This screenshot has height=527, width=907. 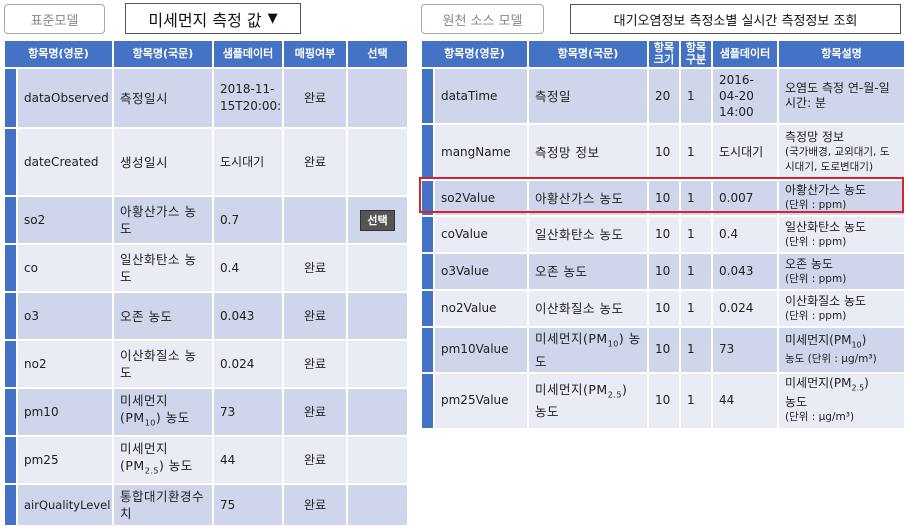 What do you see at coordinates (796, 402) in the screenshot?
I see `field-desc-part: 농도` at bounding box center [796, 402].